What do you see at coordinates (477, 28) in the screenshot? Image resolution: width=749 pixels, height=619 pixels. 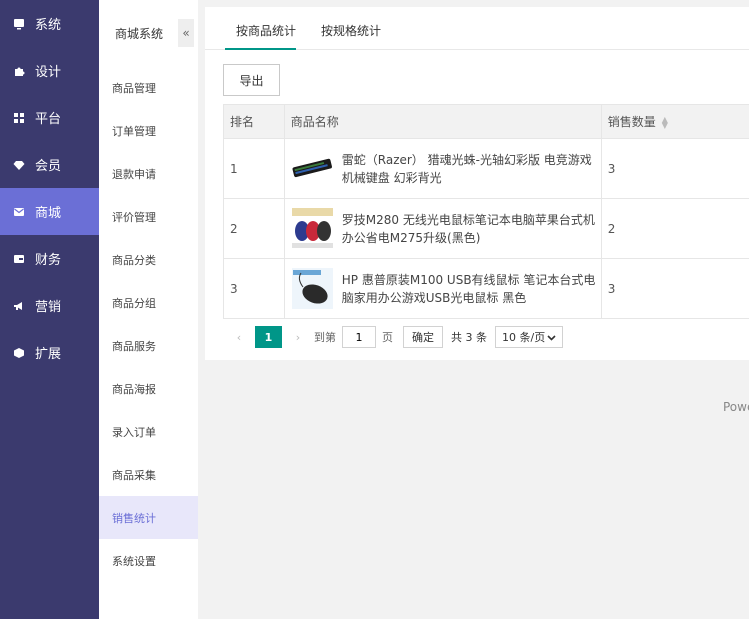 I see `tab-bar: 按商品统计 按规格统计` at bounding box center [477, 28].